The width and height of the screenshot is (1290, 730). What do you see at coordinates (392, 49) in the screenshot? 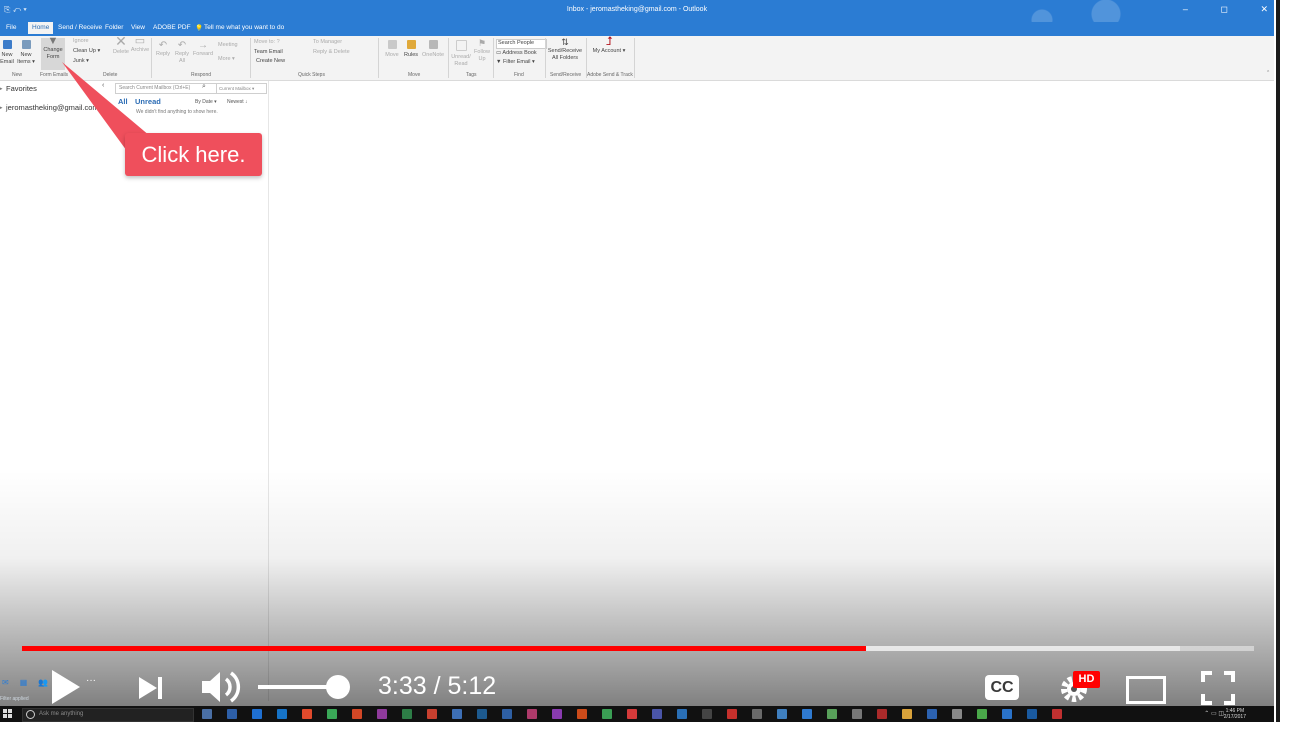
I see `move-button: Move` at bounding box center [392, 49].